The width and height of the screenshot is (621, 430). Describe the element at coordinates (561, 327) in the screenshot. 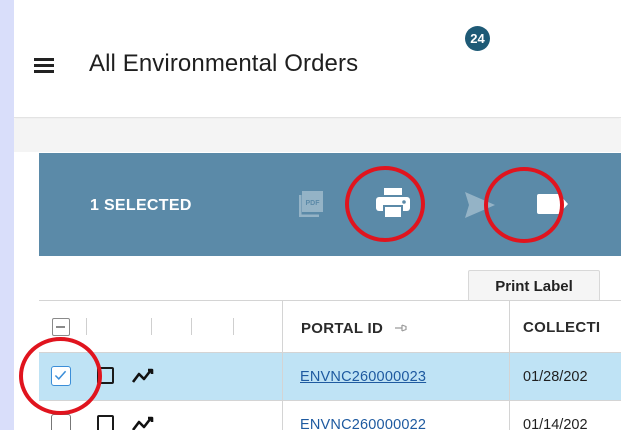

I see `column-header-collection: COLLECTI` at that location.